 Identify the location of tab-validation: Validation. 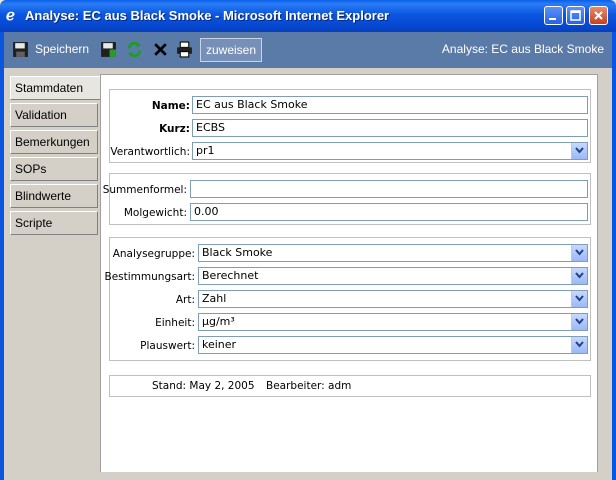
(54, 115).